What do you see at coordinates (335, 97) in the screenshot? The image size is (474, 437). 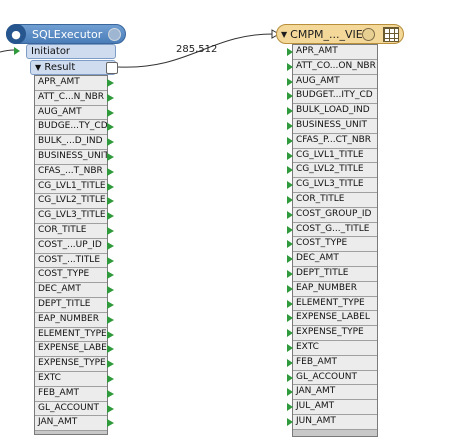 I see `attribute-row: BUDGET...ITY_CD` at bounding box center [335, 97].